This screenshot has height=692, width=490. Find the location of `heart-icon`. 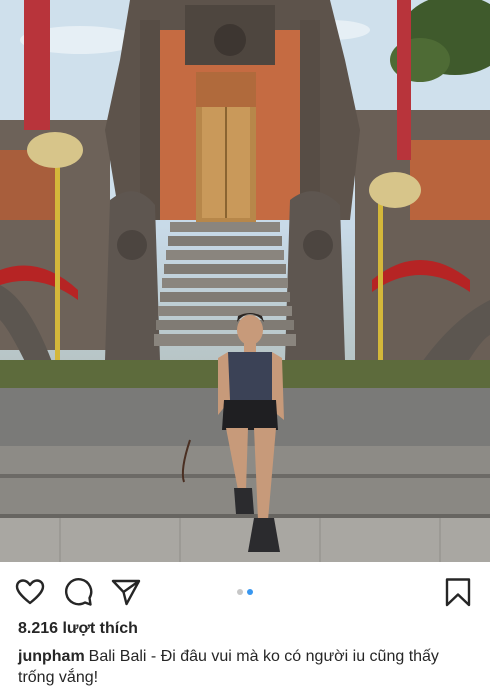

heart-icon is located at coordinates (30, 592).